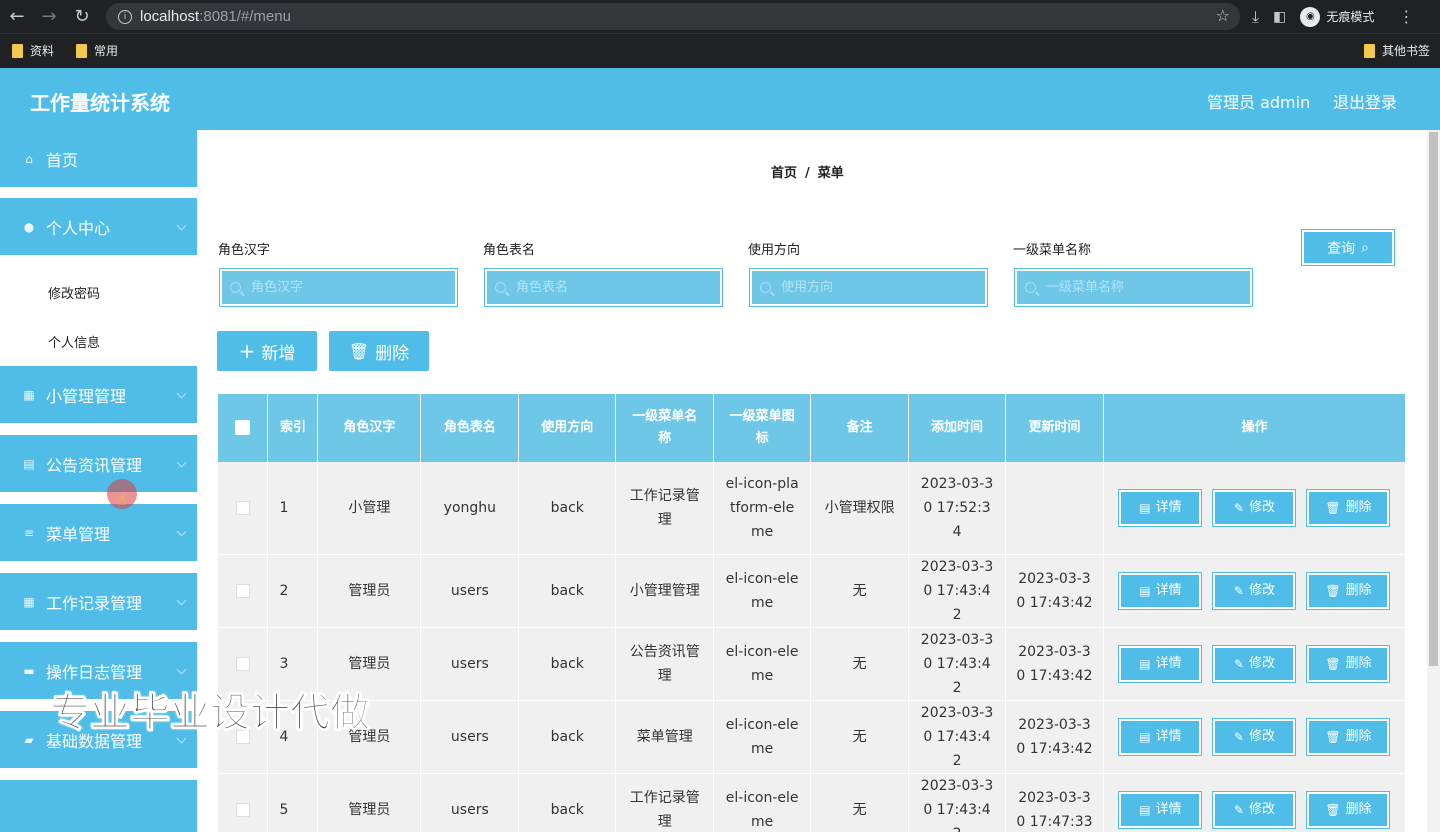 The width and height of the screenshot is (1440, 832). I want to click on add-button: + 新增, so click(267, 351).